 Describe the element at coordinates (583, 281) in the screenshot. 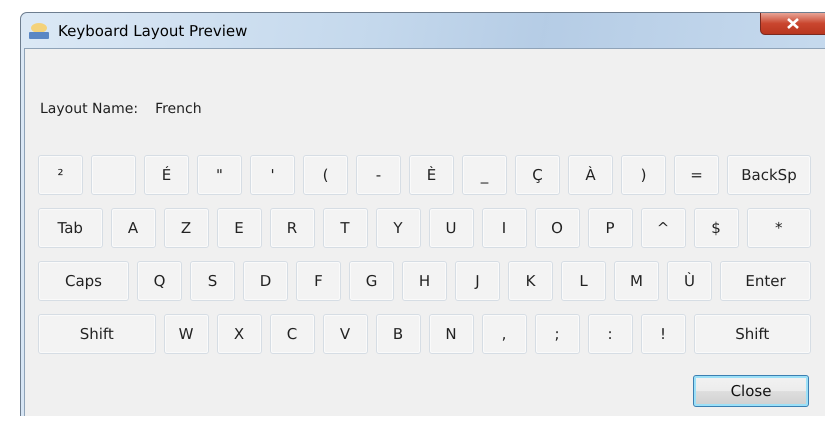

I see `keyboard-key: L` at that location.